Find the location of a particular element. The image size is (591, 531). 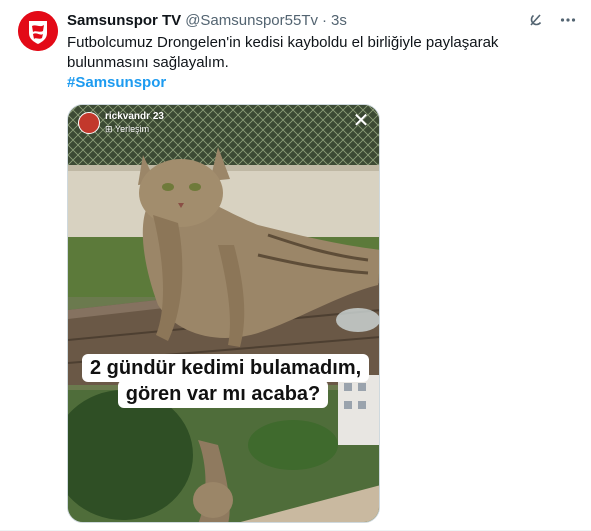

timestamp: 3s is located at coordinates (339, 20).